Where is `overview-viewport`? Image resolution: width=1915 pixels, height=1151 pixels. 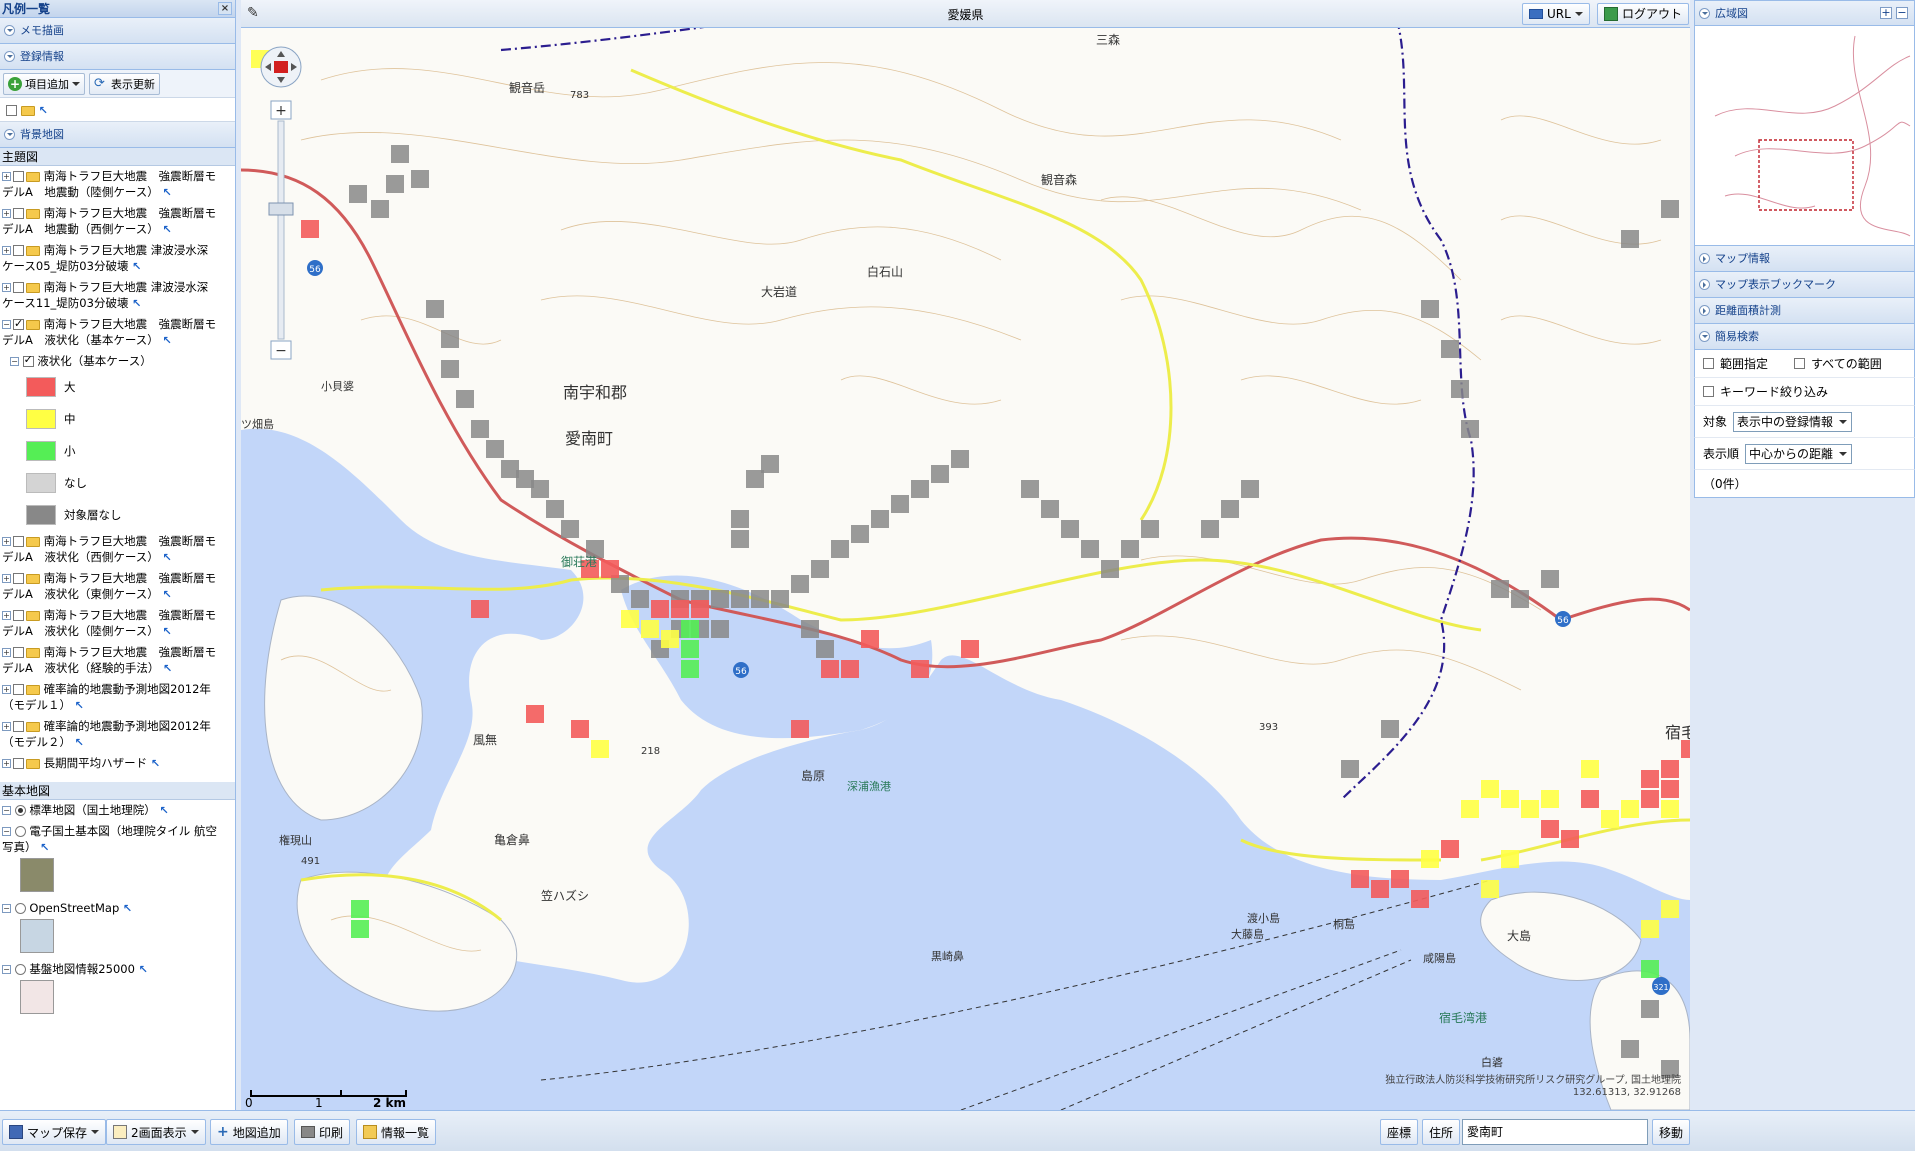 overview-viewport is located at coordinates (1806, 175).